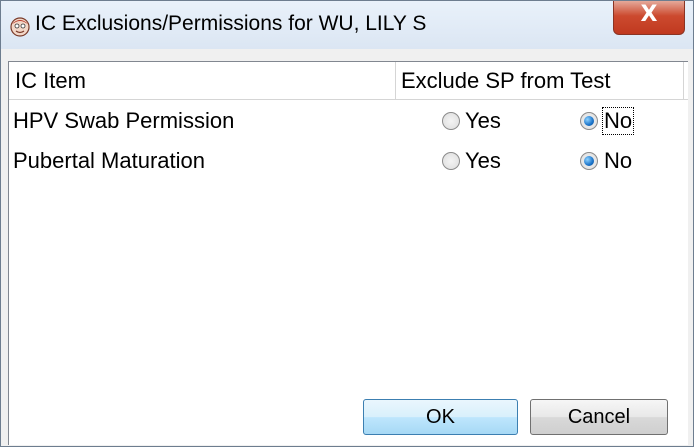 This screenshot has height=447, width=694. I want to click on ok-button: OK, so click(440, 417).